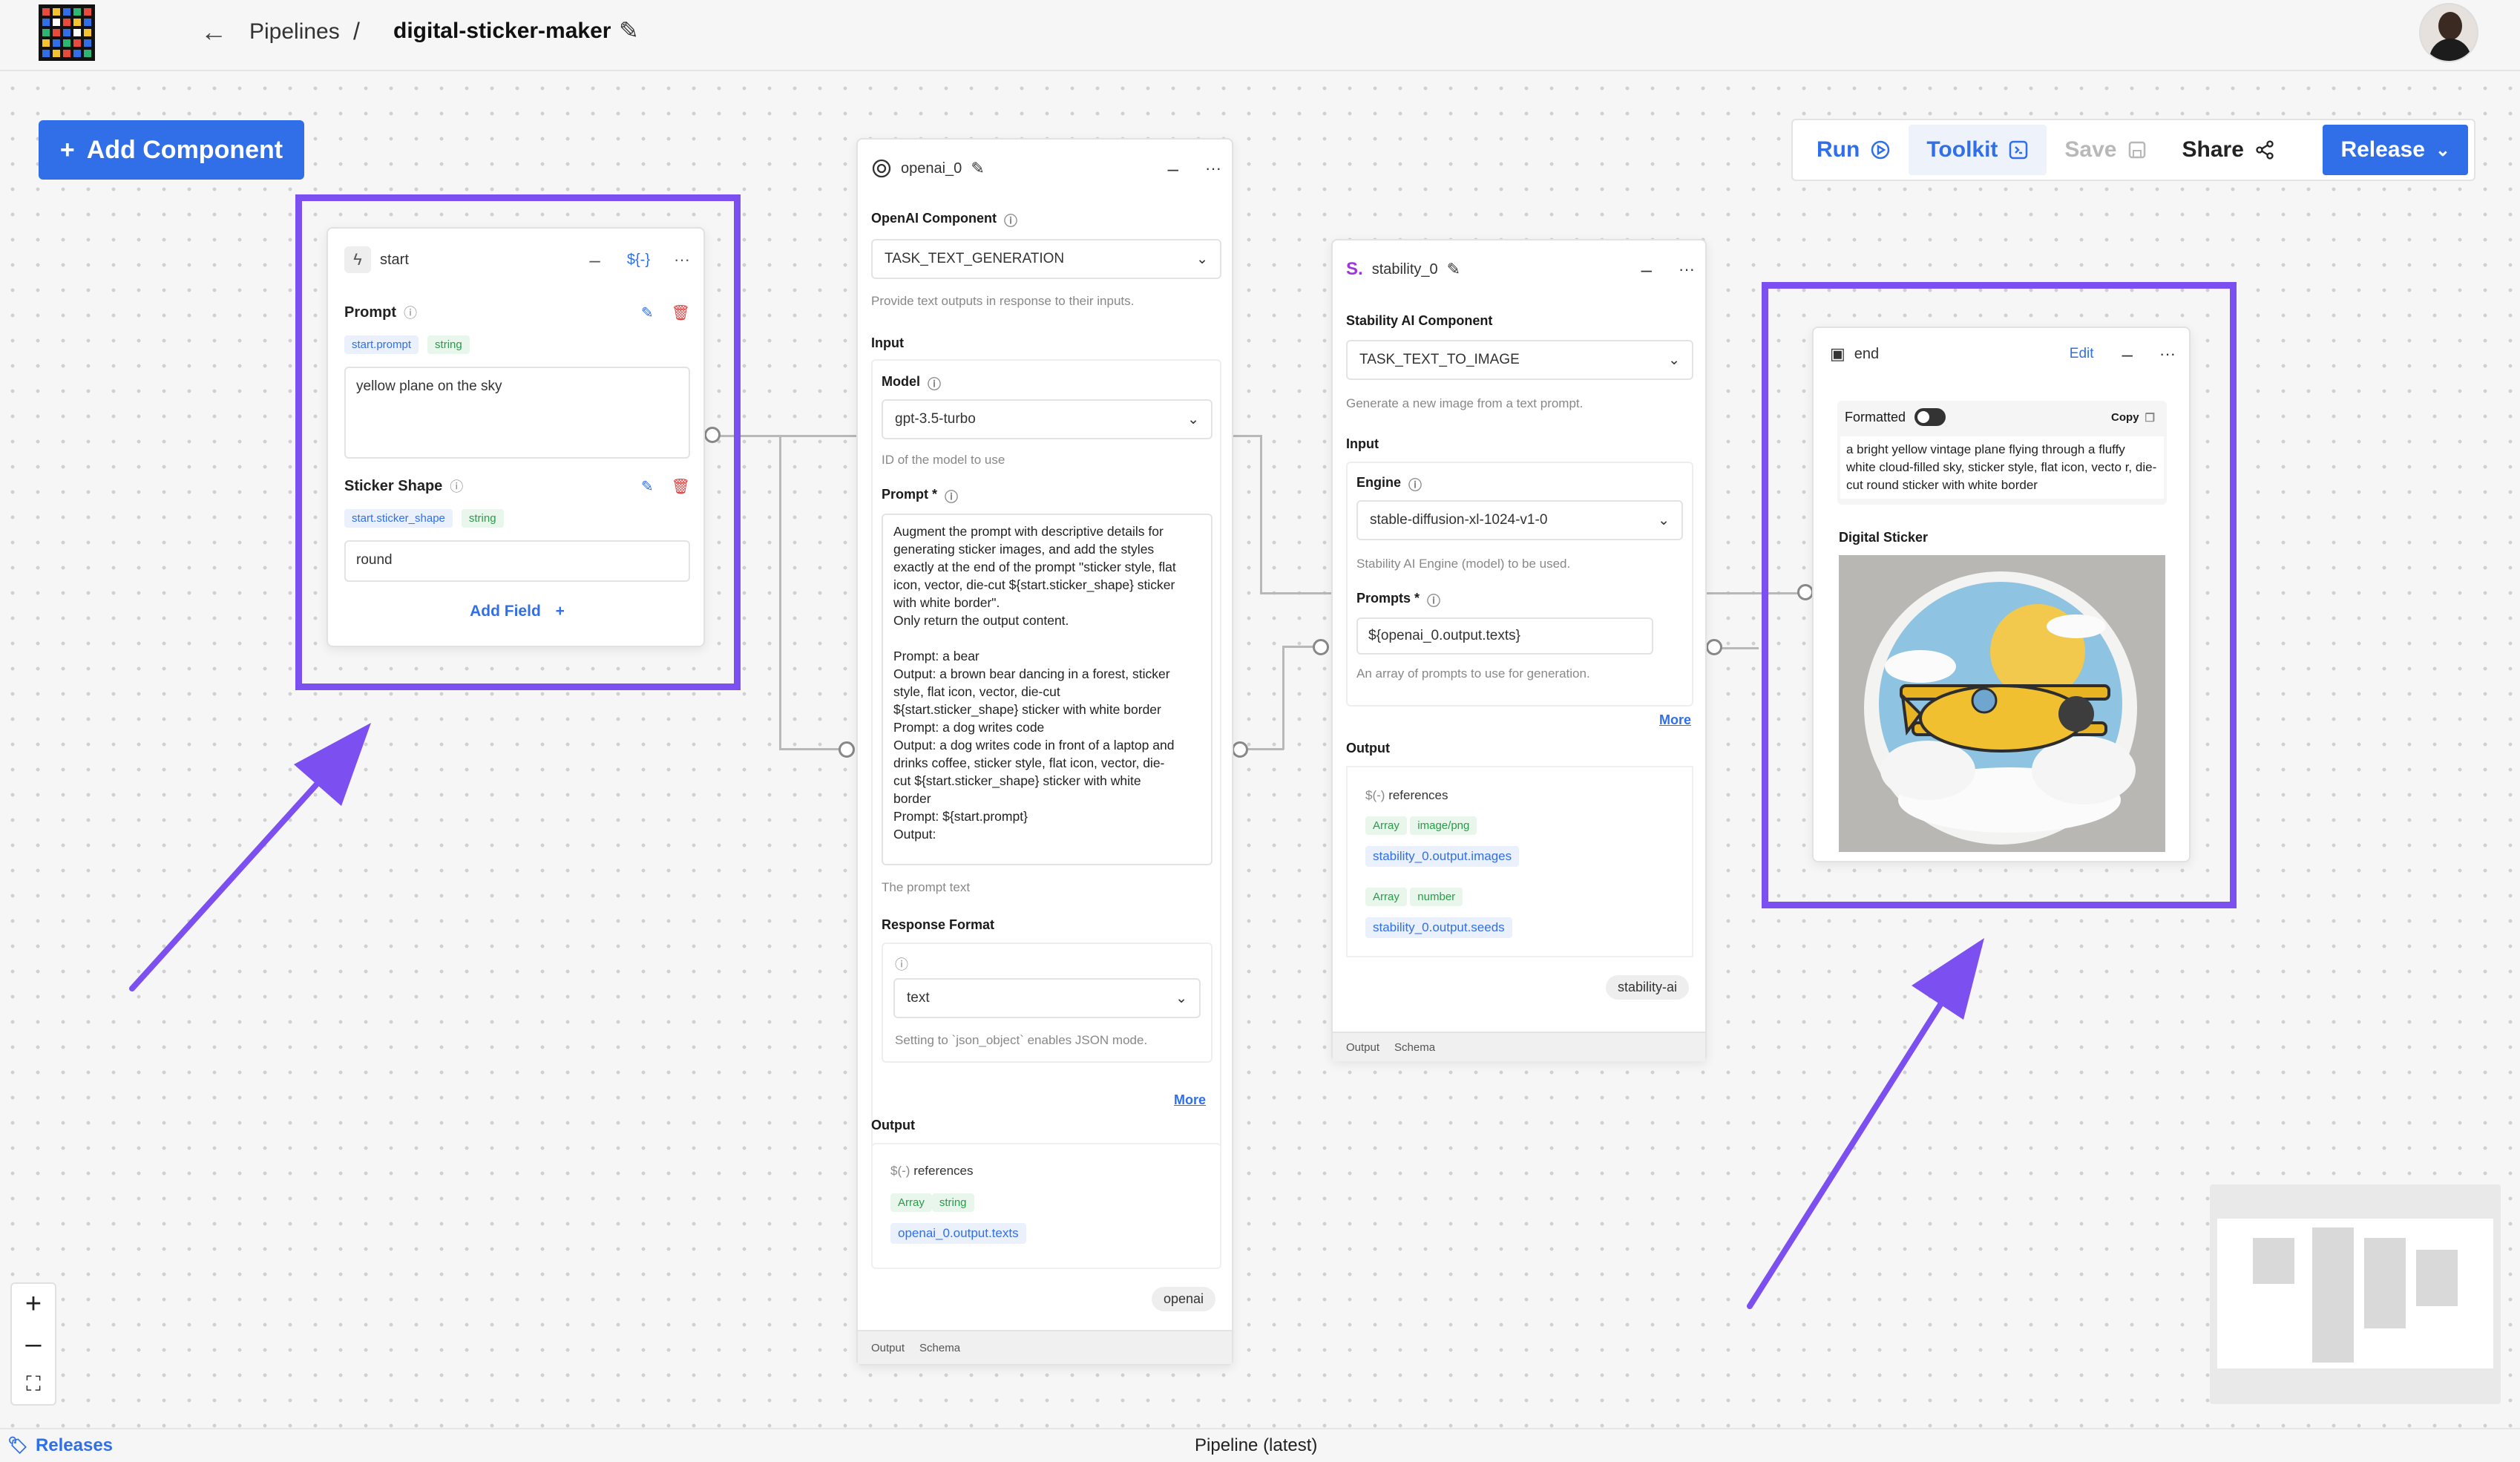 Image resolution: width=2520 pixels, height=1462 pixels. What do you see at coordinates (295, 32) in the screenshot?
I see `breadcrumb-pipelines: Pipelines` at bounding box center [295, 32].